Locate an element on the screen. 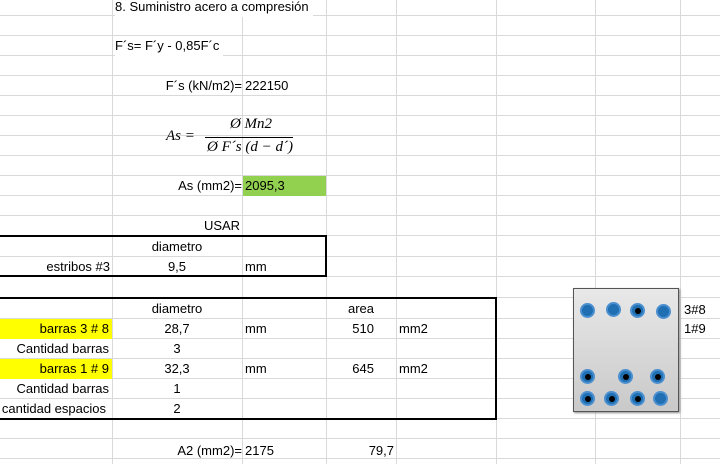  a2-value-cell: 2175 is located at coordinates (259, 451).